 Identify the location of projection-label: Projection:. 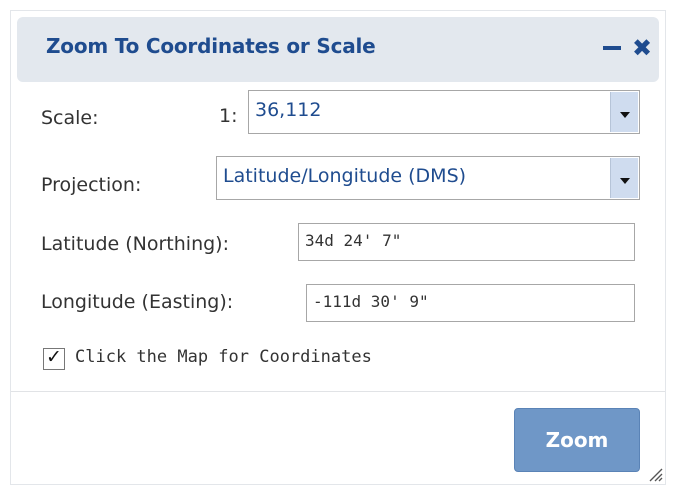
(91, 185).